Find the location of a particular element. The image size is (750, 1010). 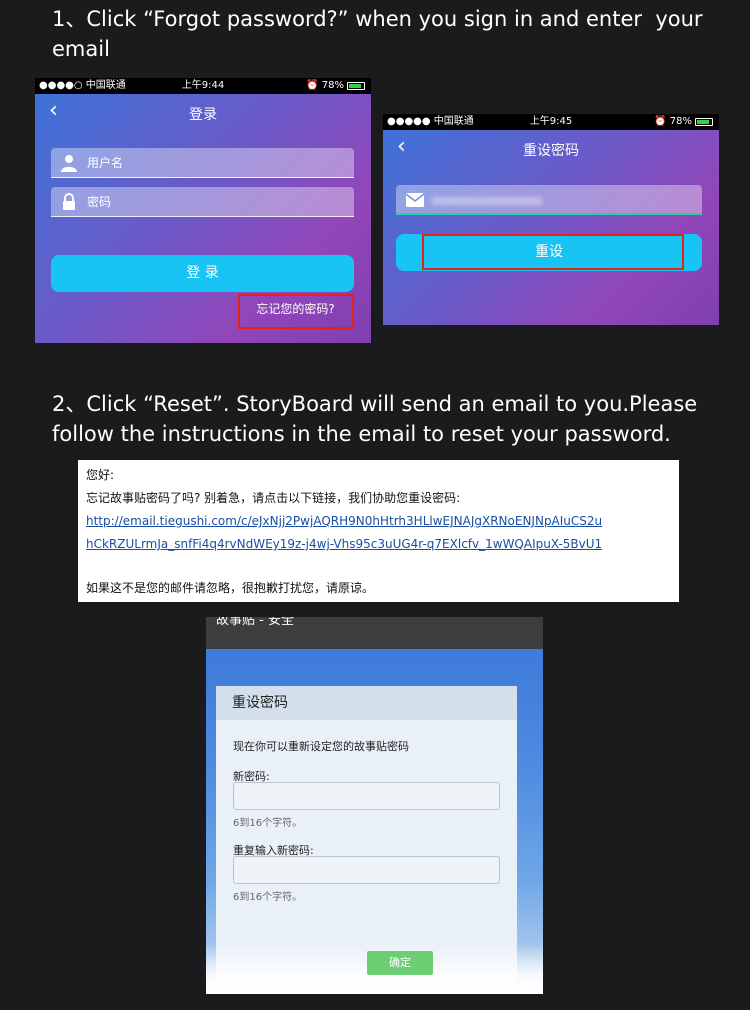

user-icon is located at coordinates (69, 163).